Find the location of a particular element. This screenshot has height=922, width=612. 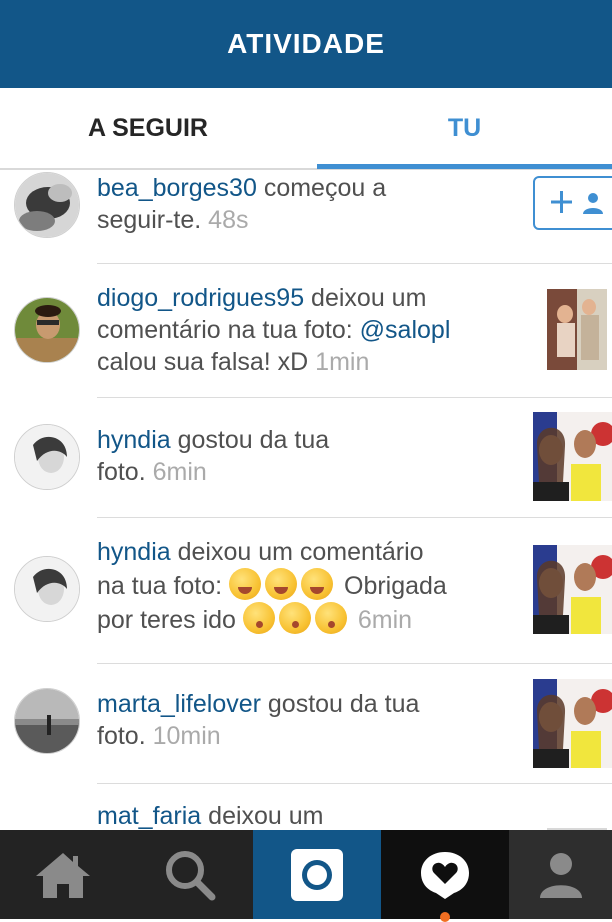

home-icon is located at coordinates (63, 875).